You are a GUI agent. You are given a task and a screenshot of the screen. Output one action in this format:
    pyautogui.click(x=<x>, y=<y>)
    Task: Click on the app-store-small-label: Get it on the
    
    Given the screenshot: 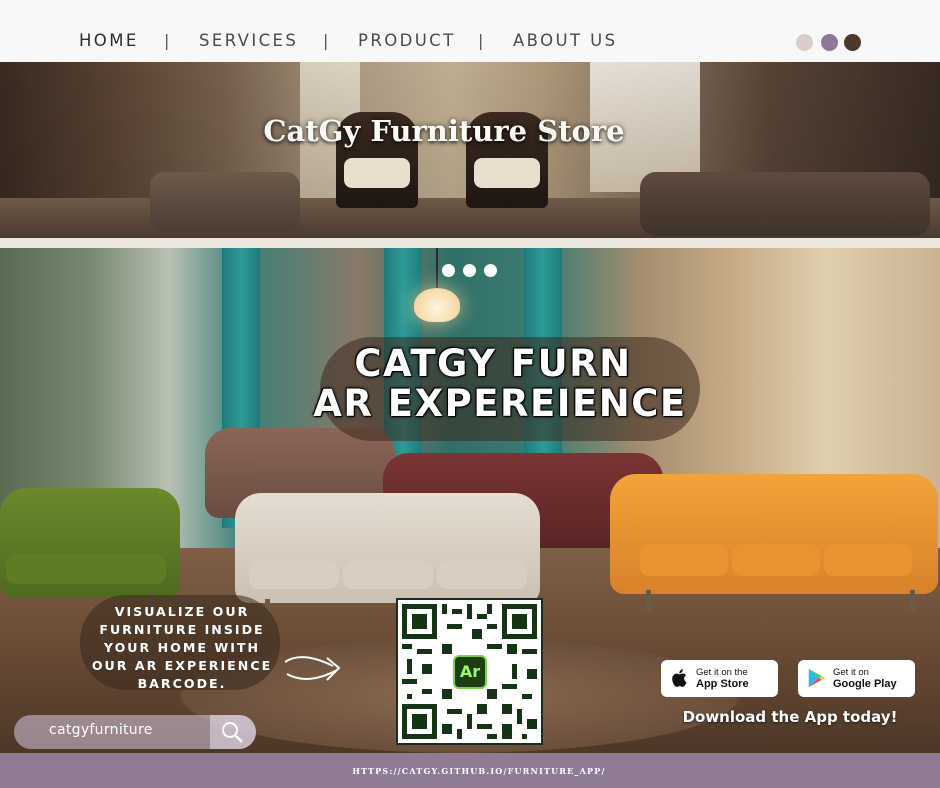 What is the action you would take?
    pyautogui.click(x=722, y=672)
    